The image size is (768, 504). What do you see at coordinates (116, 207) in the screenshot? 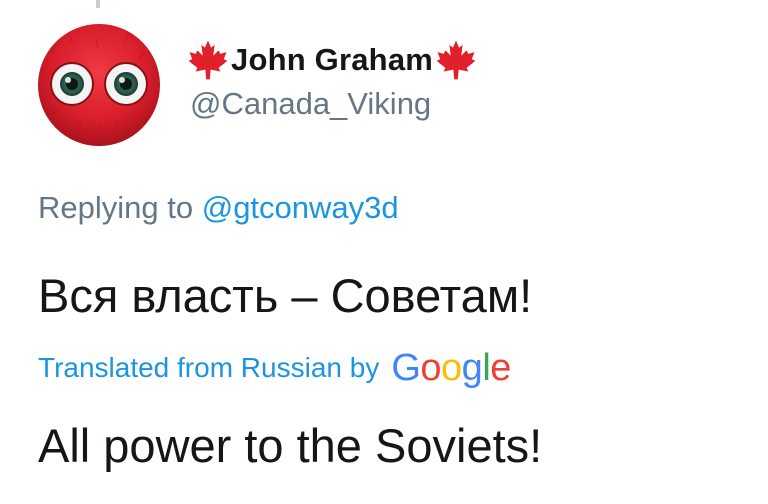
I see `replying-to-label: Replying to` at bounding box center [116, 207].